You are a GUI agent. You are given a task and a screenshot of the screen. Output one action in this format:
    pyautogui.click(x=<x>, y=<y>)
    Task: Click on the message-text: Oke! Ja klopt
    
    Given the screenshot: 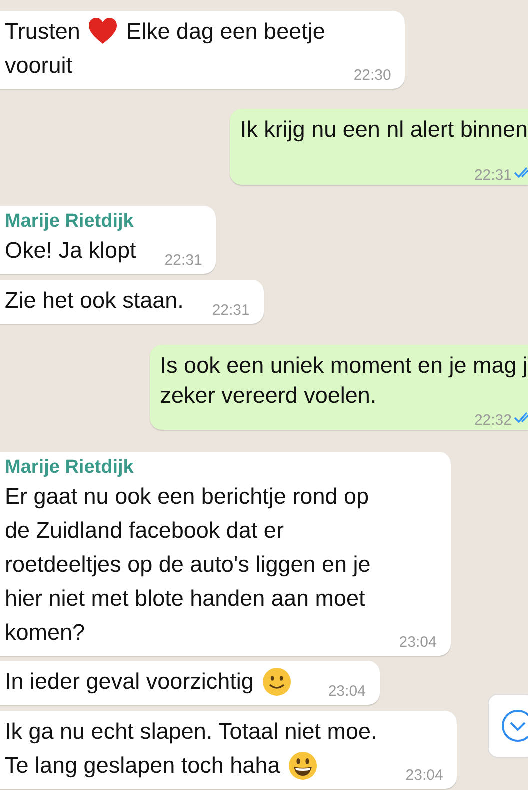 What is the action you would take?
    pyautogui.click(x=70, y=251)
    